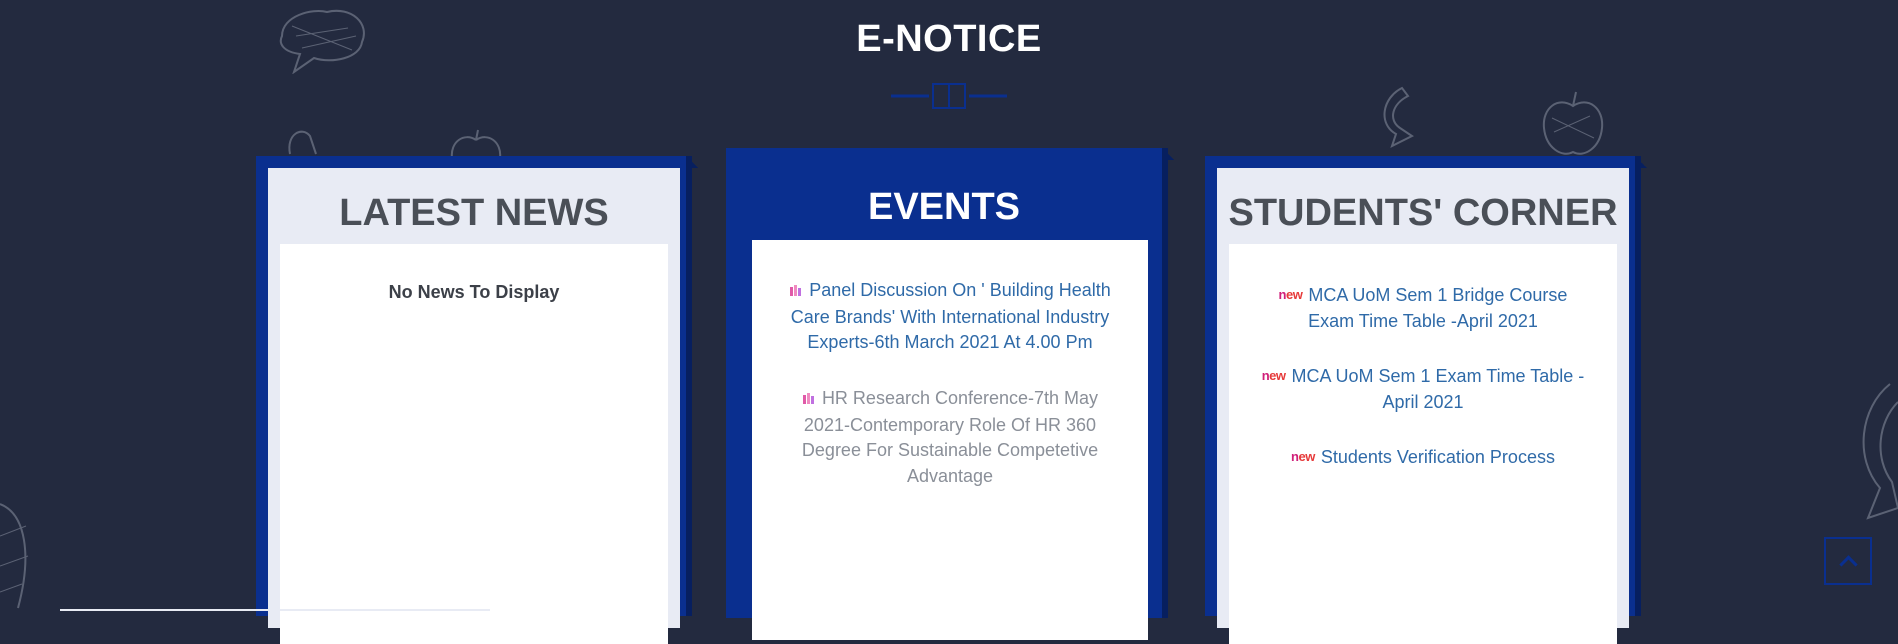  What do you see at coordinates (944, 207) in the screenshot?
I see `events-title: EVENTS` at bounding box center [944, 207].